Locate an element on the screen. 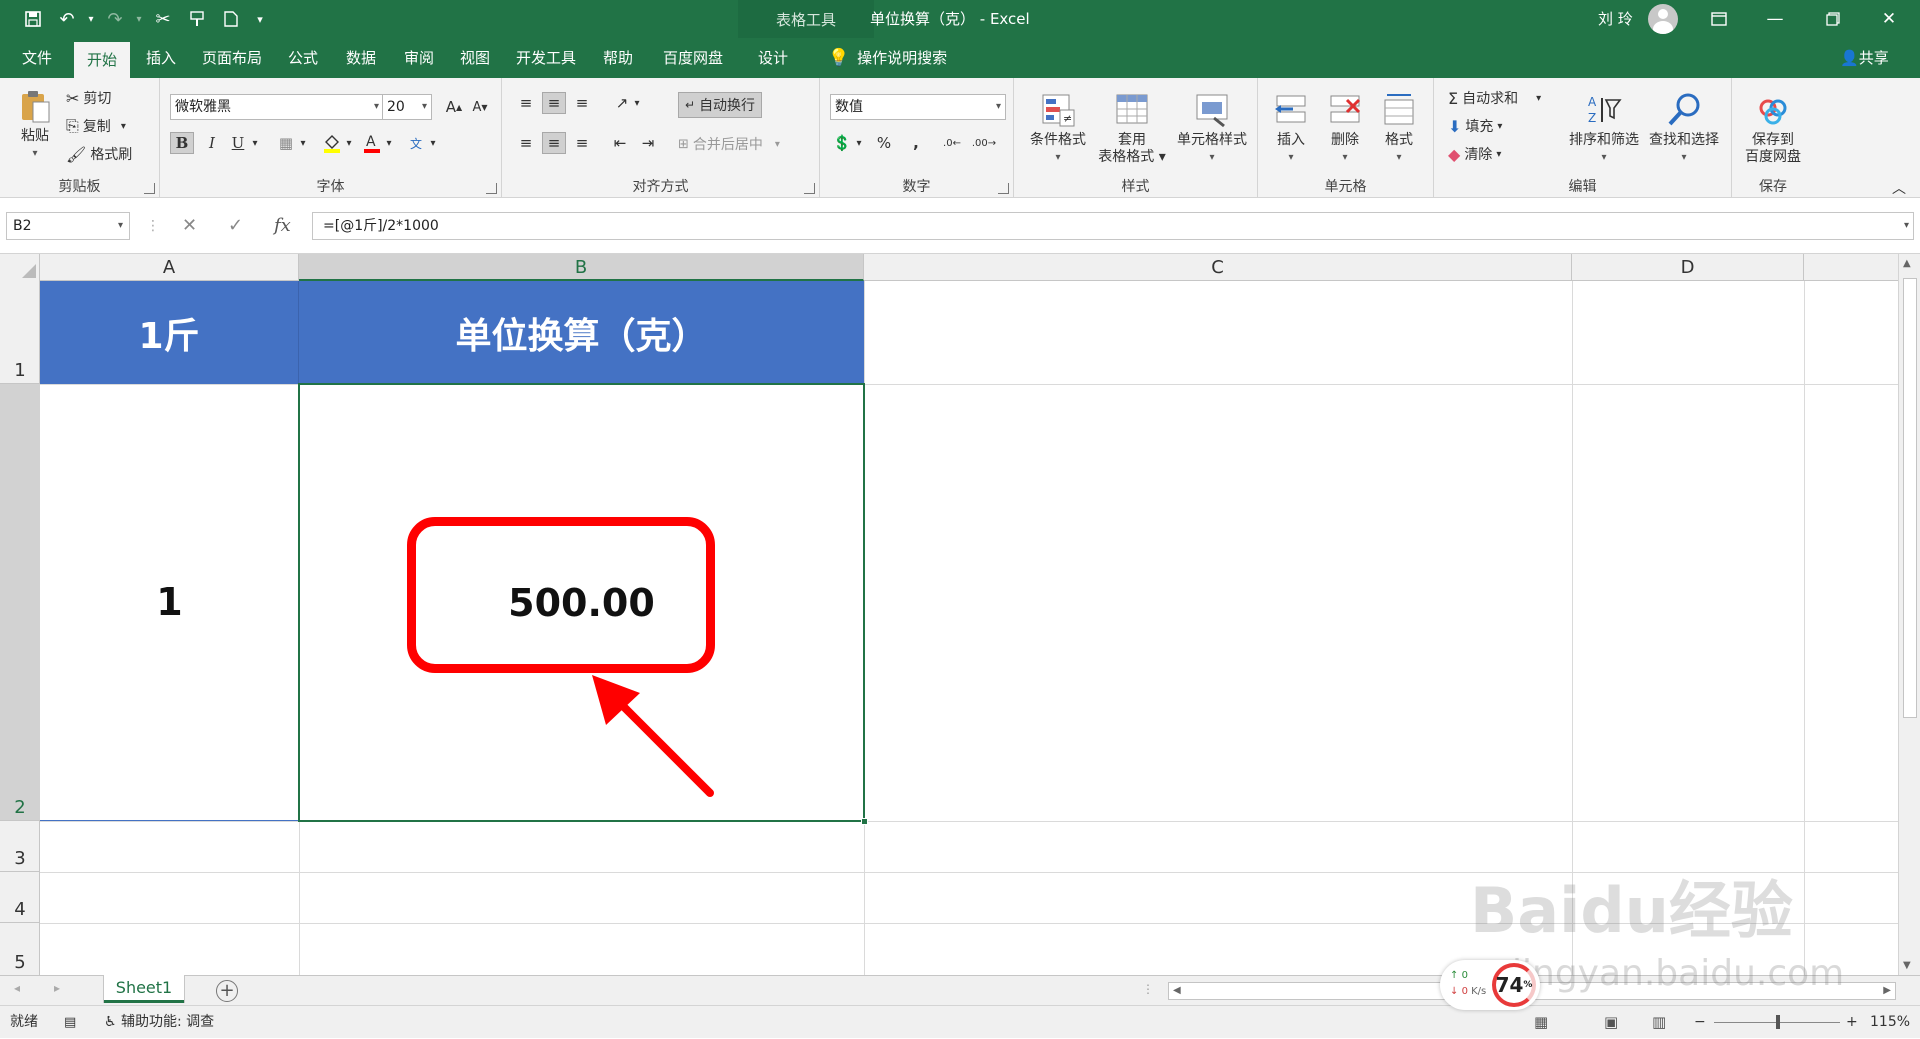 The image size is (1920, 1039). formula-input: =[@1斤]/2*1000 ▾ is located at coordinates (1113, 226).